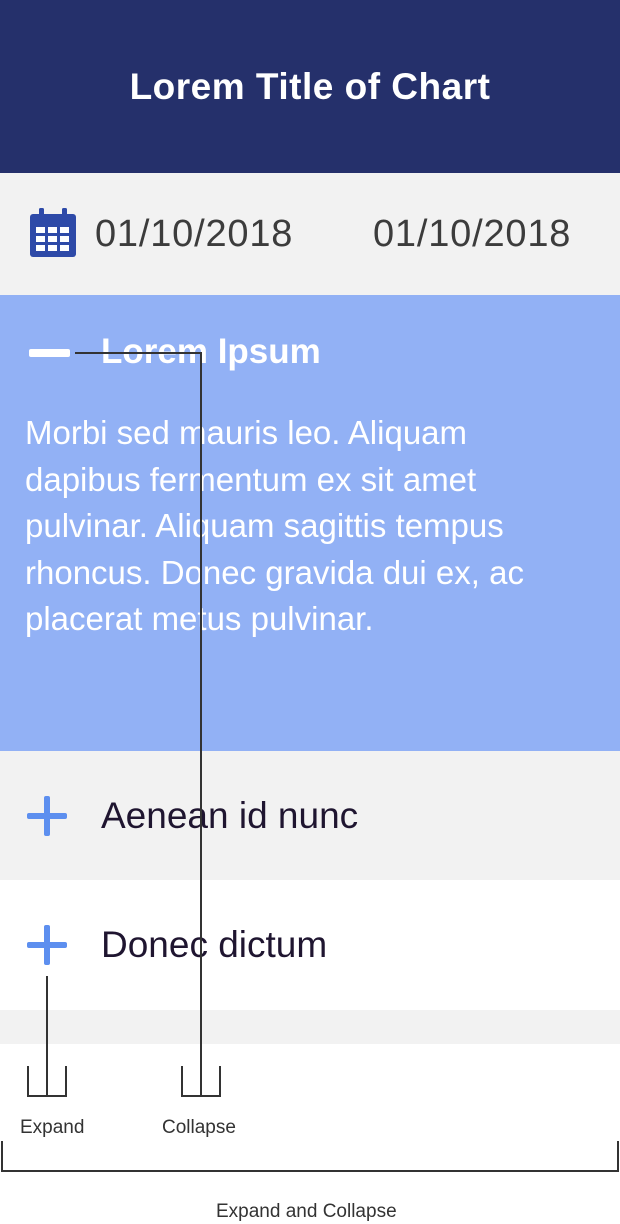  I want to click on expand-and-collapse-label: Expand and Collapse, so click(306, 1211).